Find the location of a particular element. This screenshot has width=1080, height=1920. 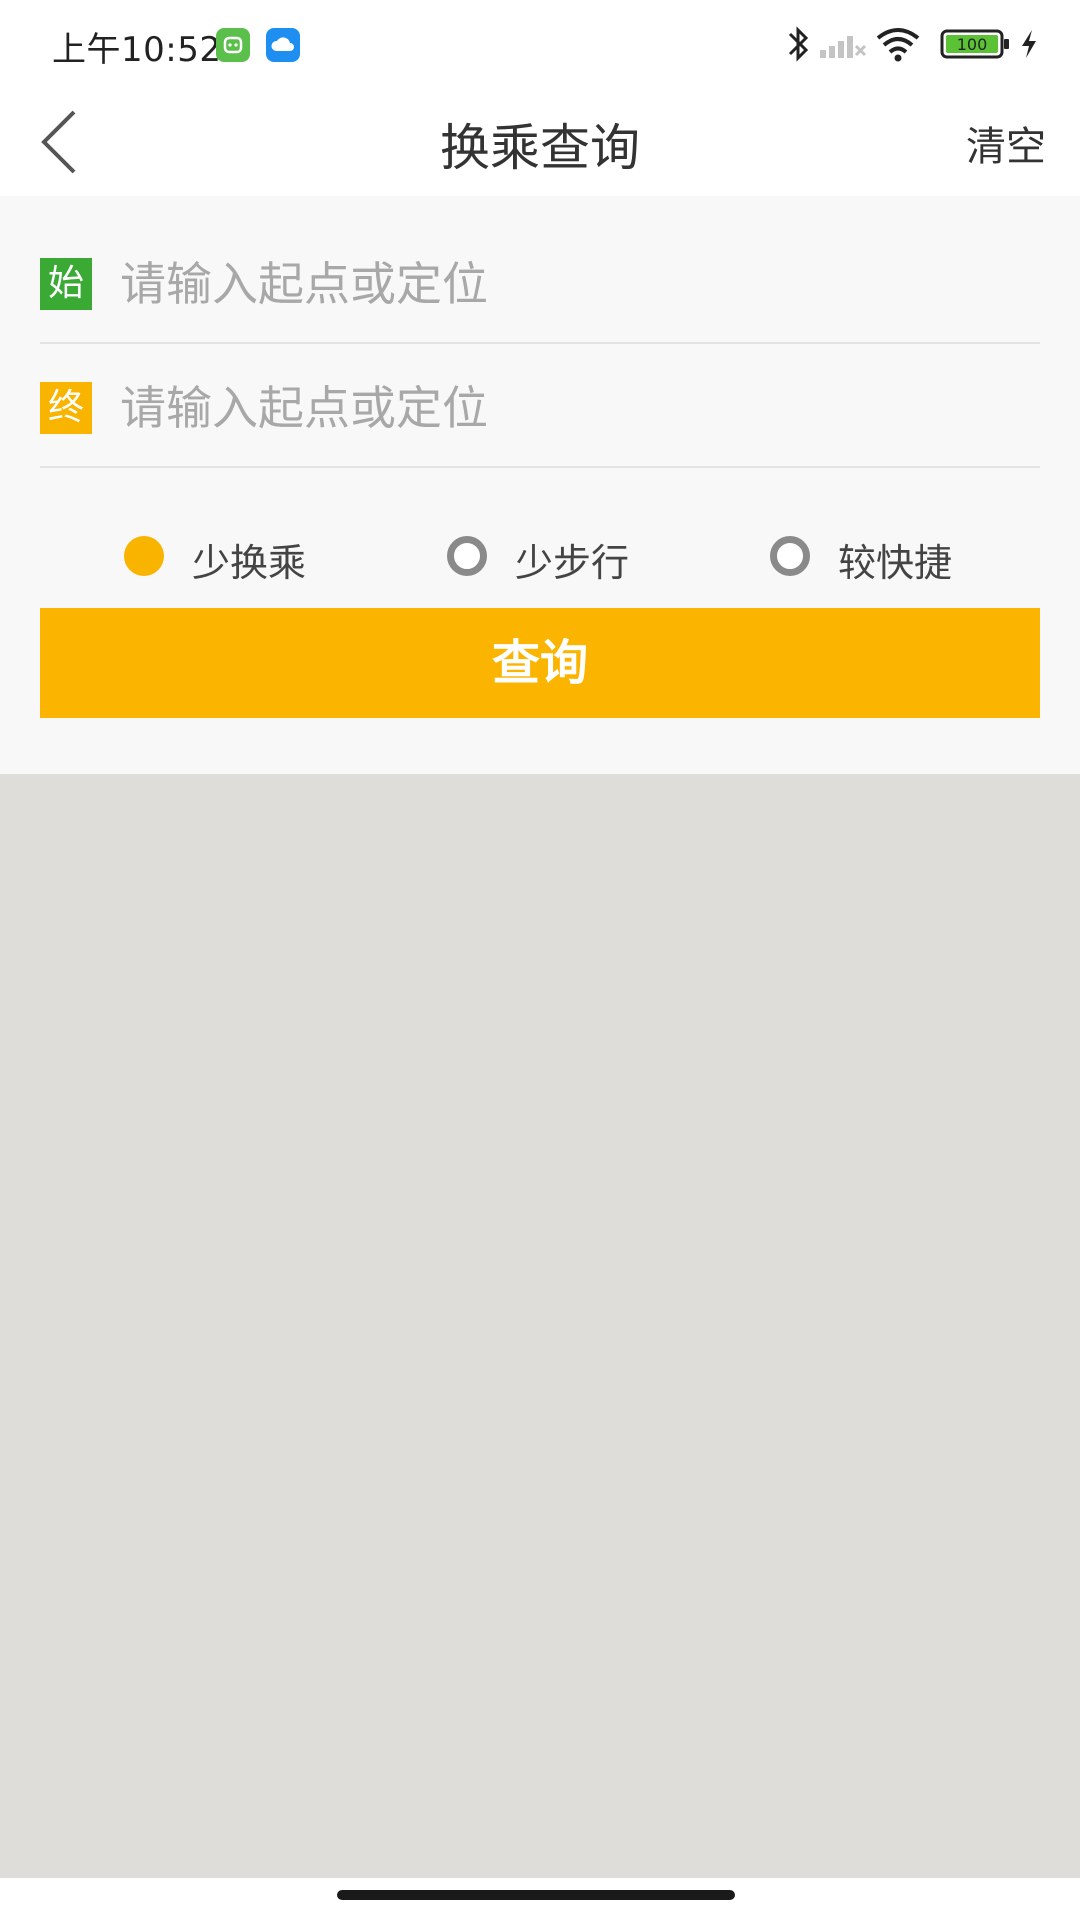

bluetooth-icon is located at coordinates (798, 44).